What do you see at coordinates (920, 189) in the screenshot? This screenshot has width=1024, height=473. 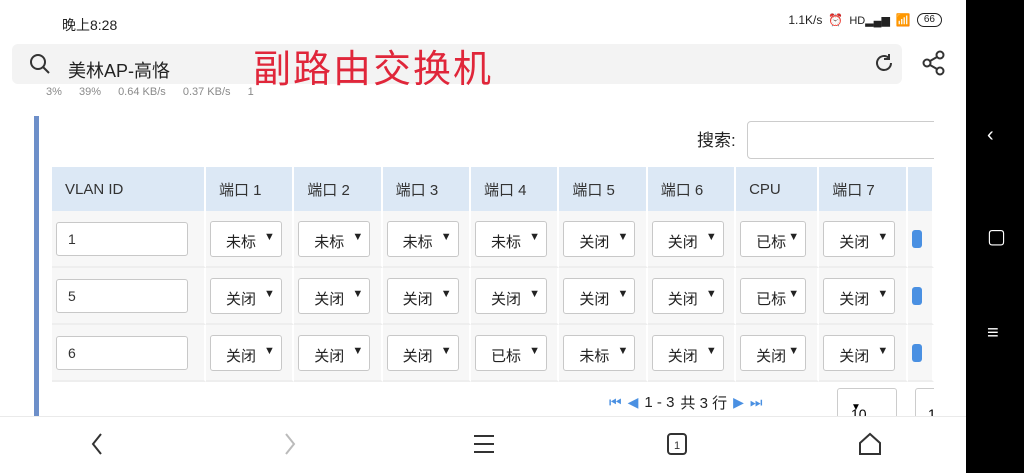 I see `col-overflow` at bounding box center [920, 189].